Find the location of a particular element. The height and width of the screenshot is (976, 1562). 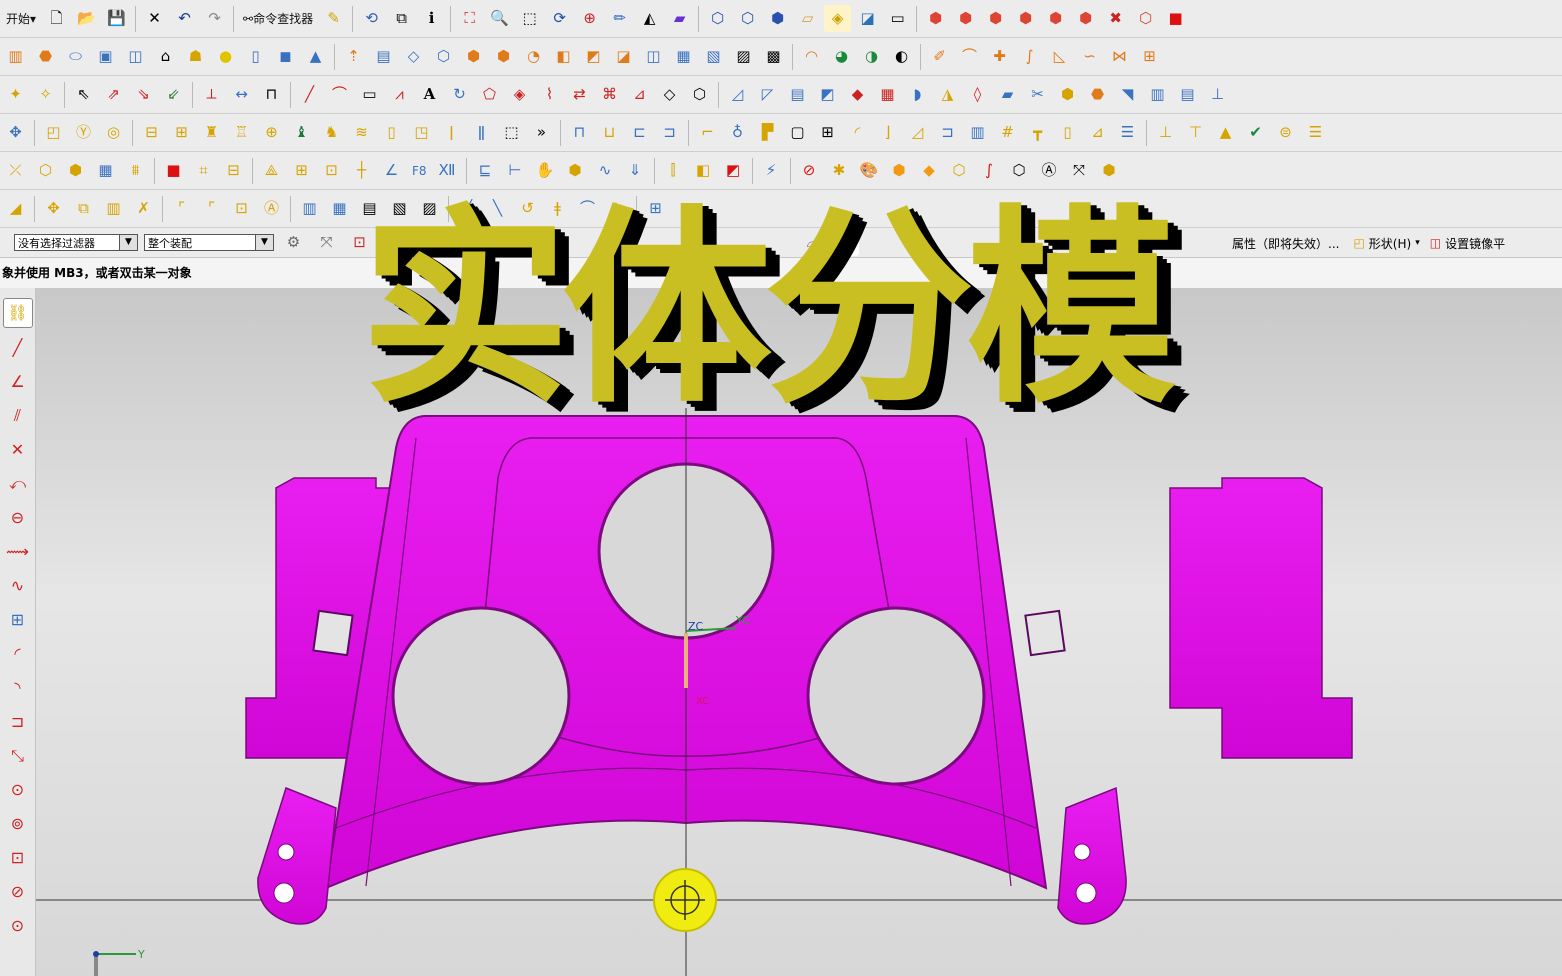

more-icon: » is located at coordinates (541, 132).